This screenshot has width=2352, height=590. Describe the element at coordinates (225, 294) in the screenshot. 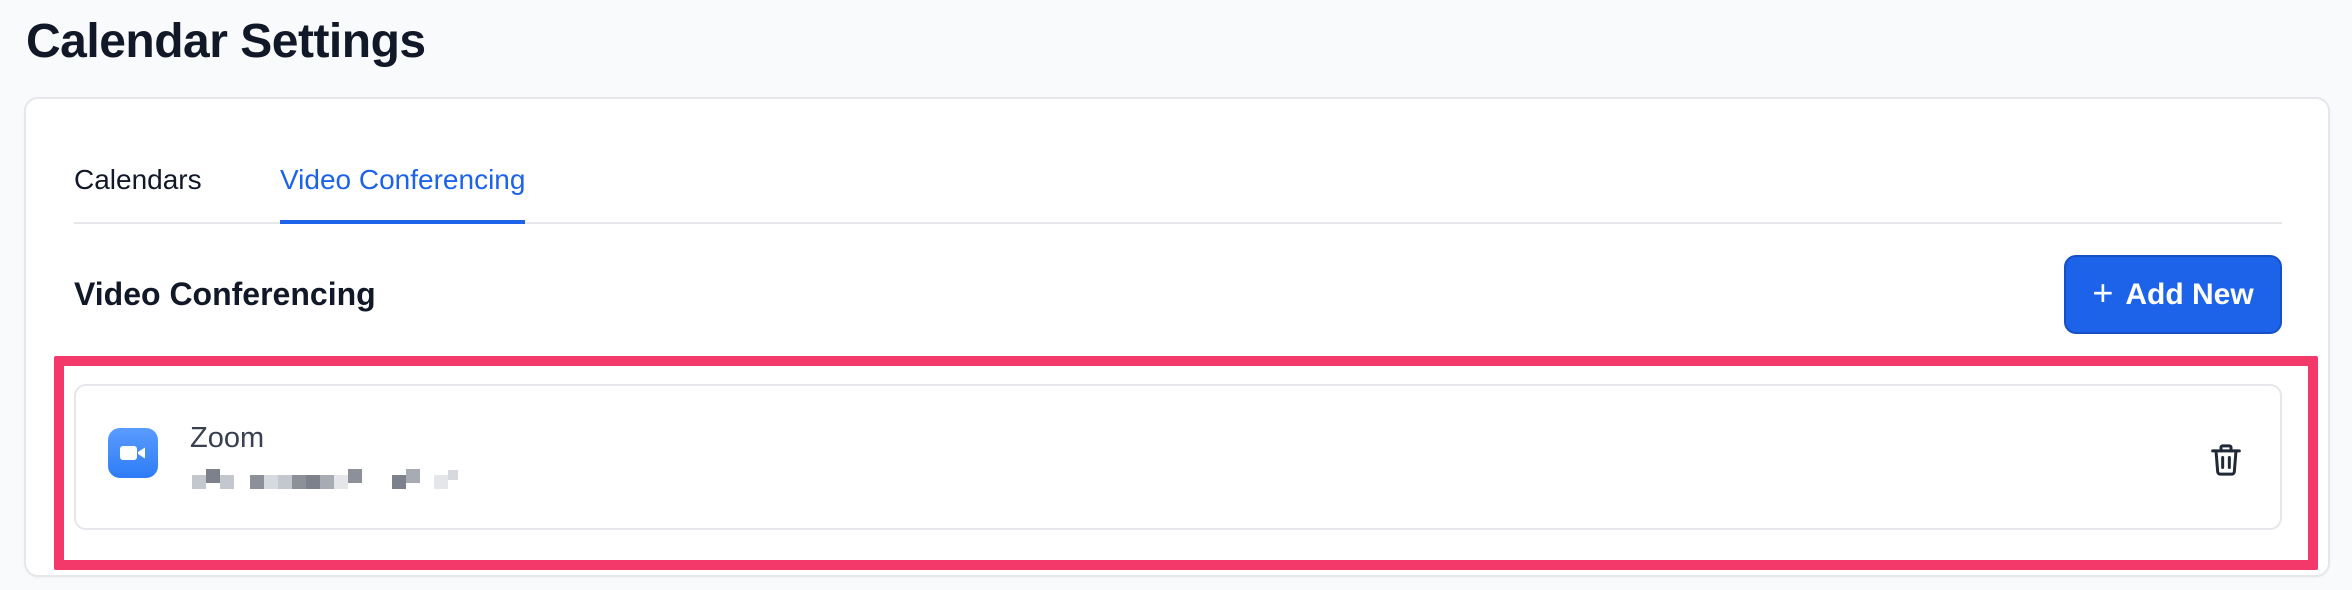

I see `section-title: Video Conferencing` at that location.